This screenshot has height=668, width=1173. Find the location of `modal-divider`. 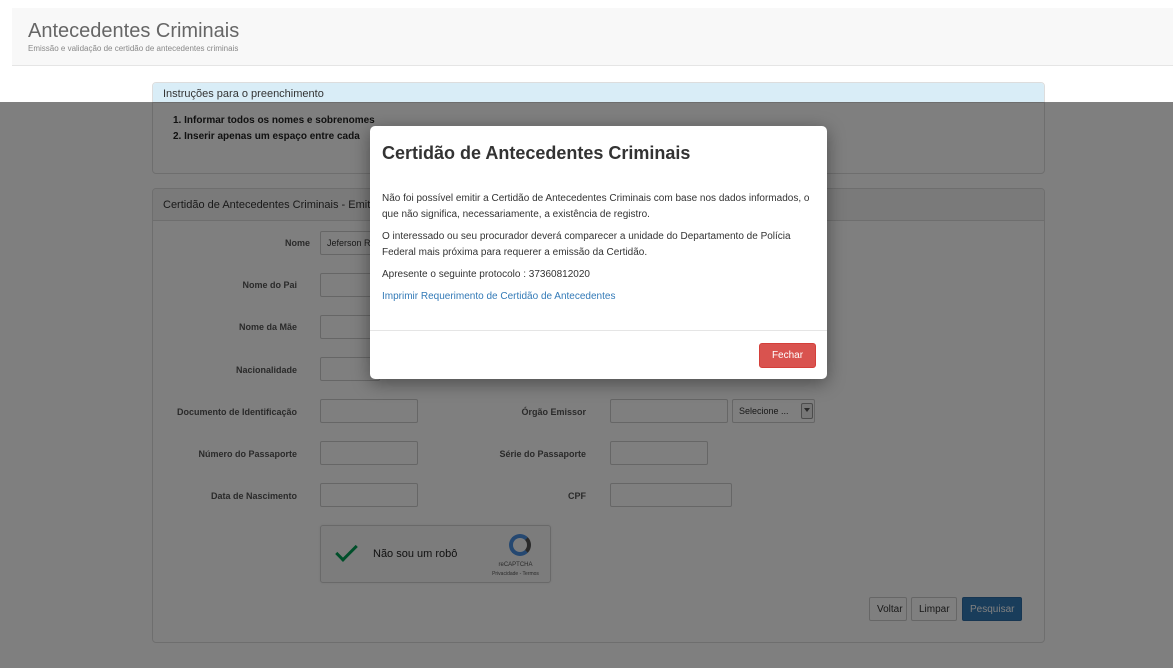

modal-divider is located at coordinates (598, 330).